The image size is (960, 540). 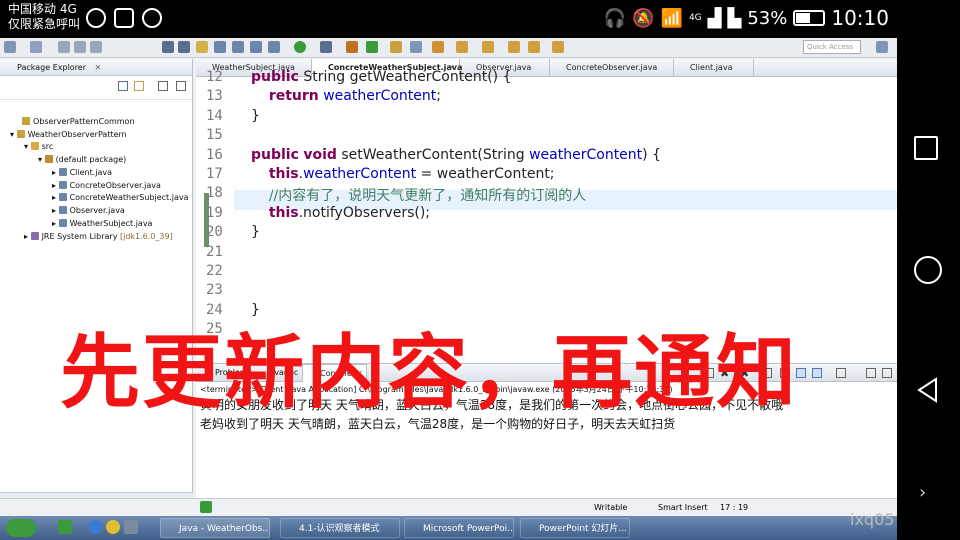 I want to click on tree-item-jre: ▸ JRE System Library [jdk1.6.0_39], so click(x=98, y=236).